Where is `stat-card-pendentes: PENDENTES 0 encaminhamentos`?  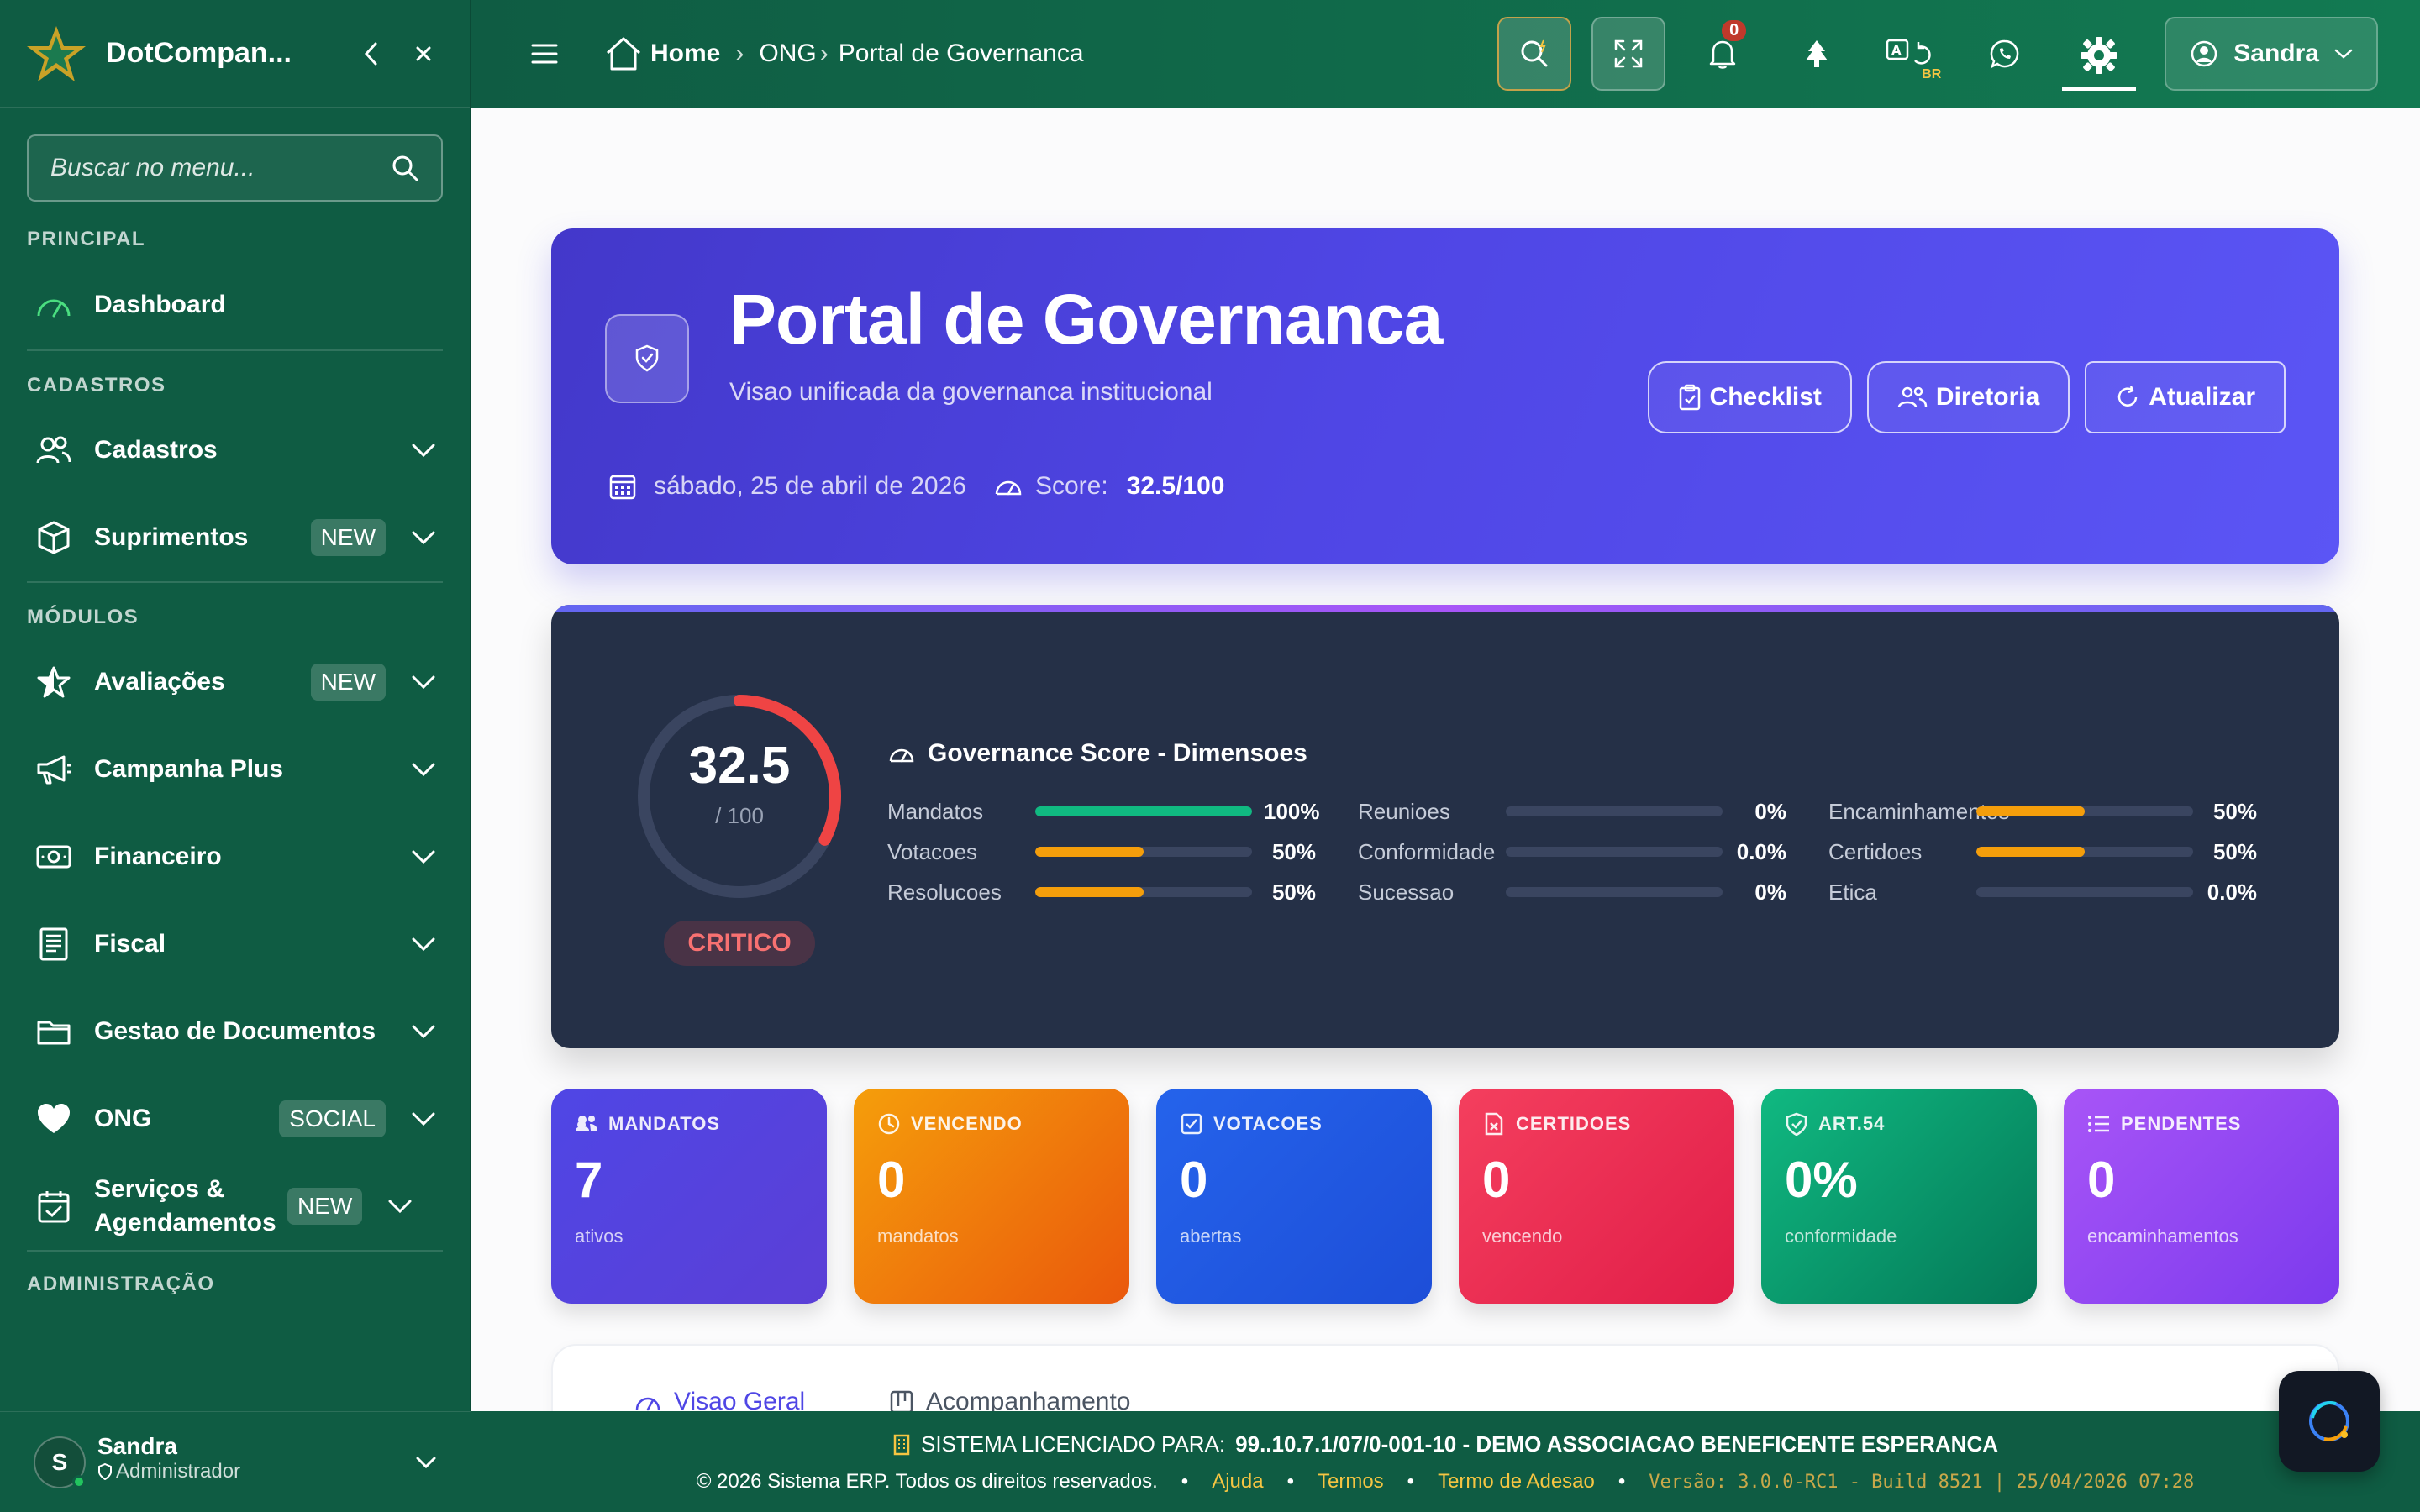
stat-card-pendentes: PENDENTES 0 encaminhamentos is located at coordinates (2202, 1196).